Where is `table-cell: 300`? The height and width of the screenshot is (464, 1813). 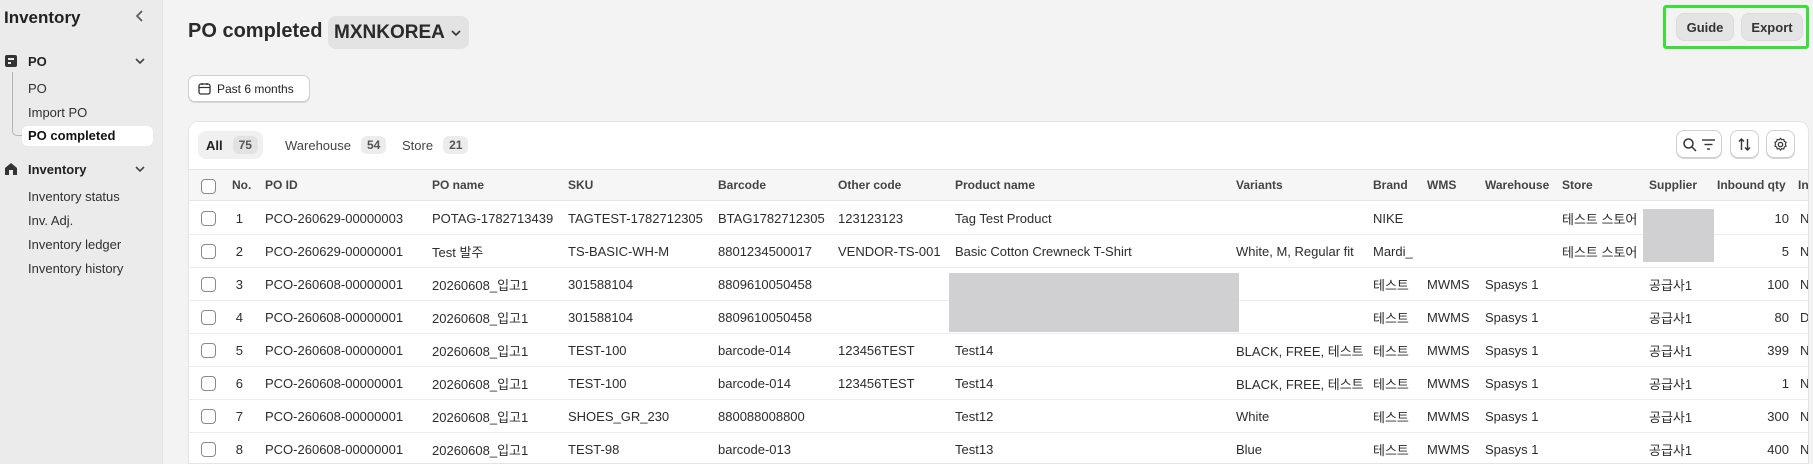 table-cell: 300 is located at coordinates (1778, 416).